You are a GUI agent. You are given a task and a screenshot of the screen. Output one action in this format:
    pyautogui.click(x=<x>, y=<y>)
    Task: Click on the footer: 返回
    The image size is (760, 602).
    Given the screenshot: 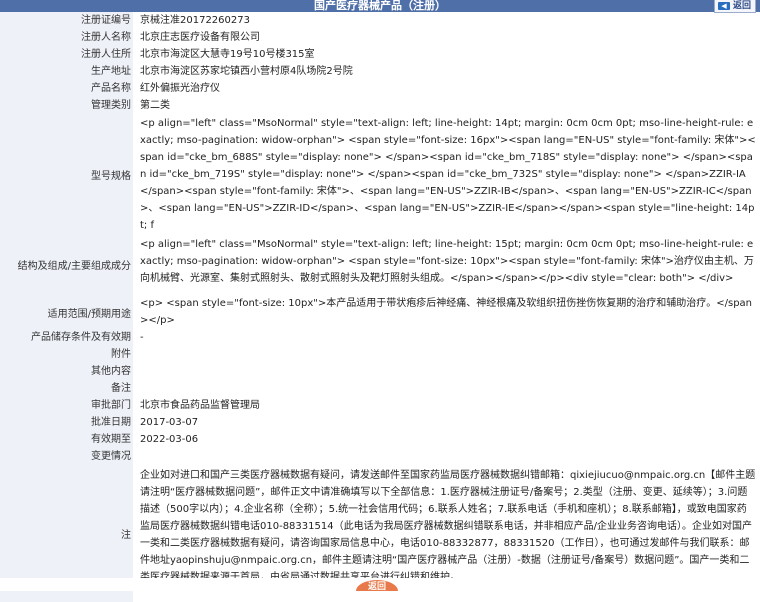 What is the action you would take?
    pyautogui.click(x=380, y=584)
    